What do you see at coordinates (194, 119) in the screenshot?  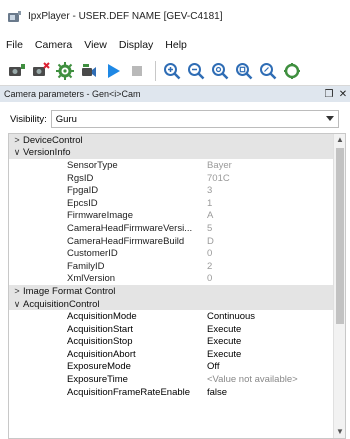 I see `visibility-select: Guru` at bounding box center [194, 119].